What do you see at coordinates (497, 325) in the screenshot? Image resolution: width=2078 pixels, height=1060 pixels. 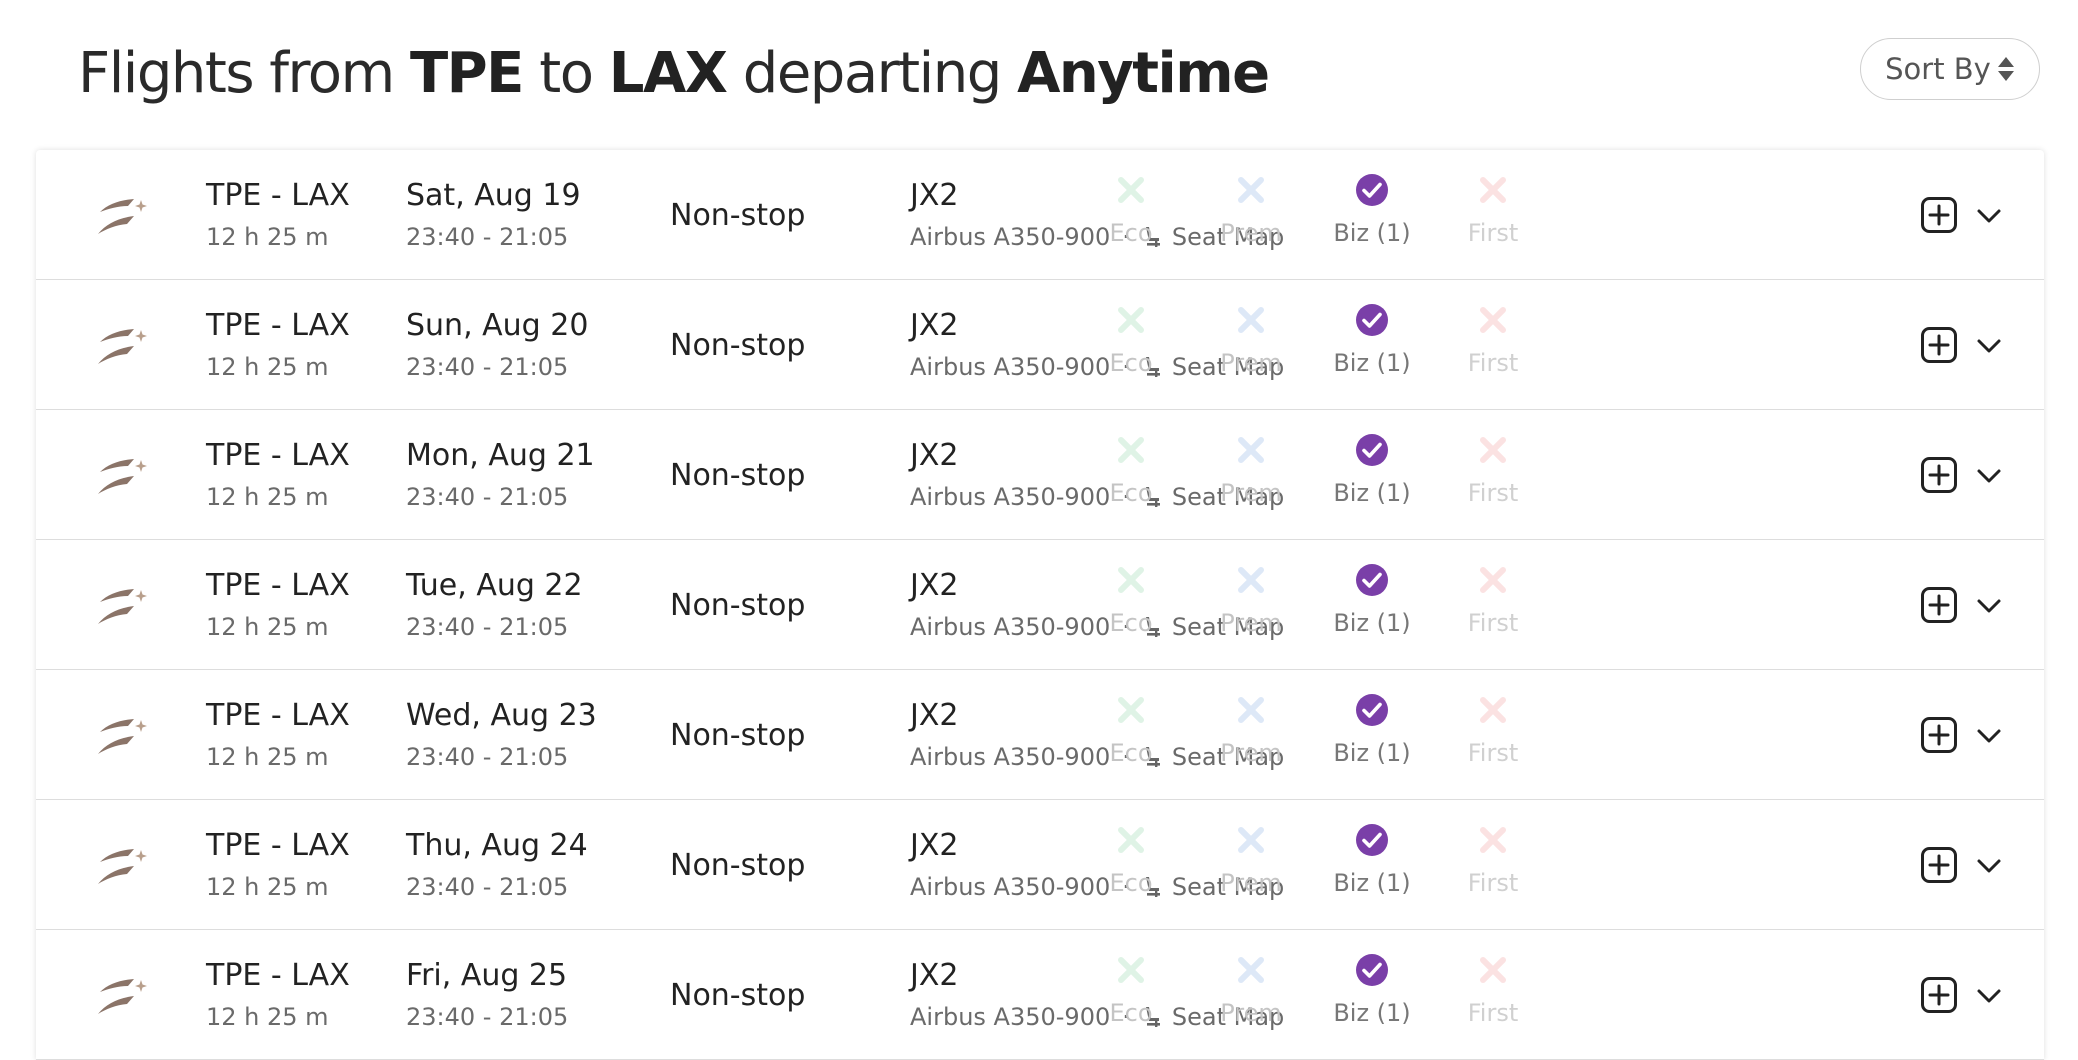 I see `departure-date: Sun, Aug 20` at bounding box center [497, 325].